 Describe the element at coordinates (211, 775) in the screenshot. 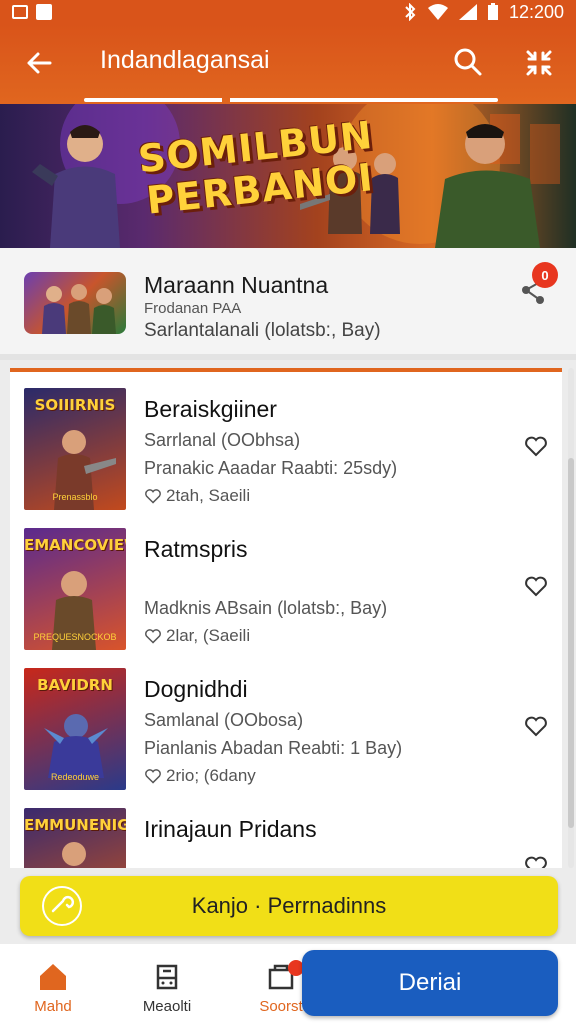

I see `item-likes-text: 2rio; (6dany` at that location.